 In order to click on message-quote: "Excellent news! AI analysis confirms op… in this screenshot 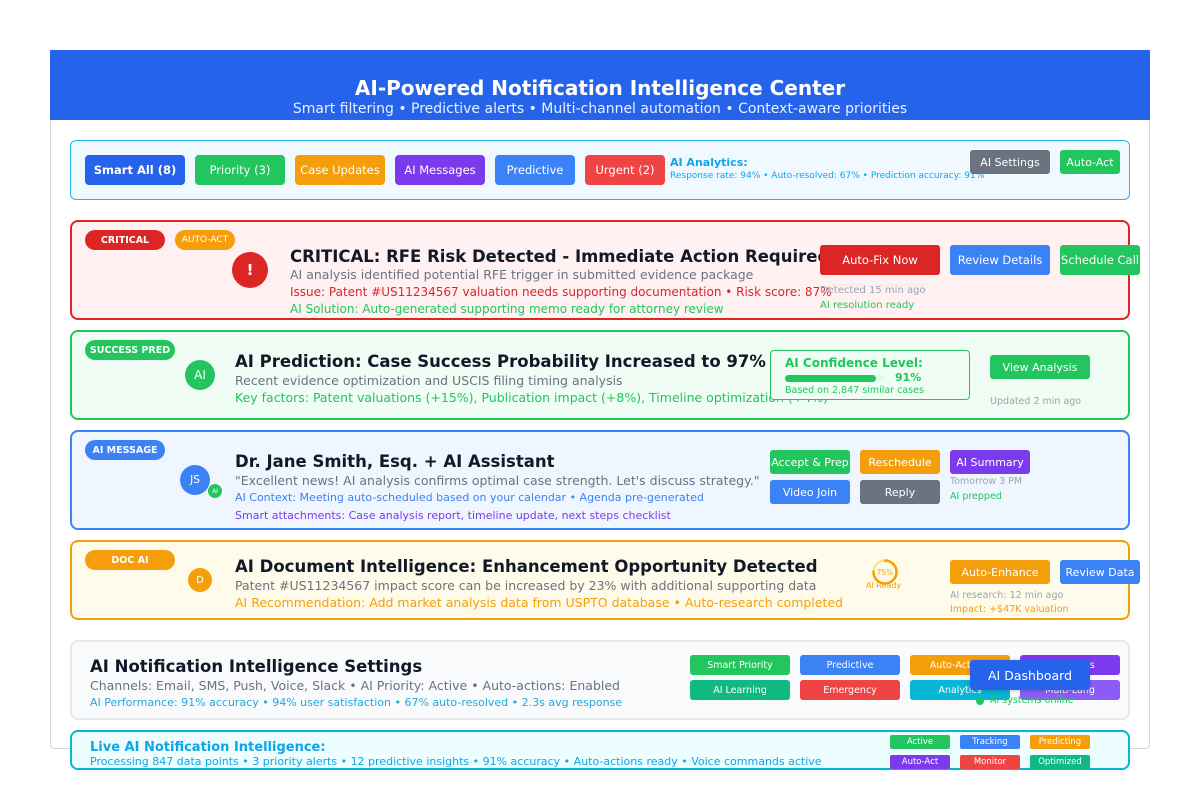, I will do `click(497, 480)`.